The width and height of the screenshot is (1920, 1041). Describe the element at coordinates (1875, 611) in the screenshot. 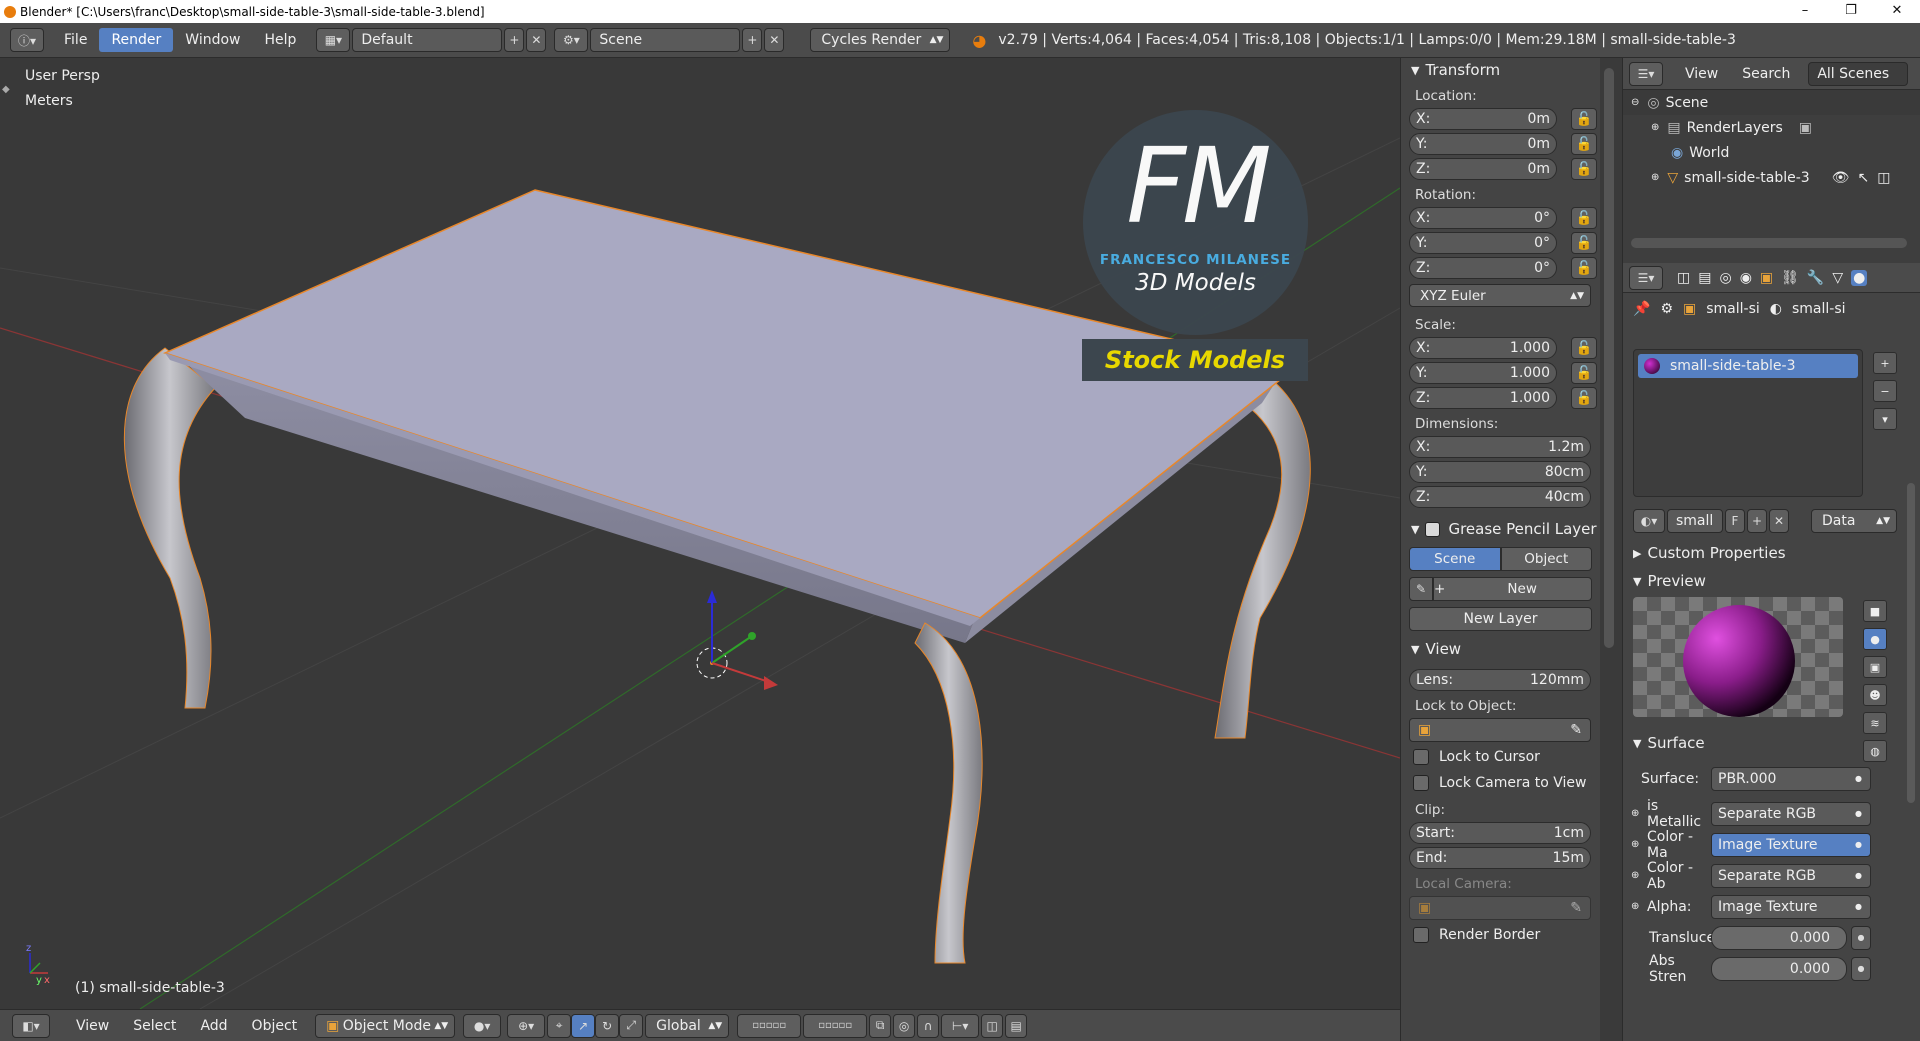

I see `preview-flat-button: ■` at that location.